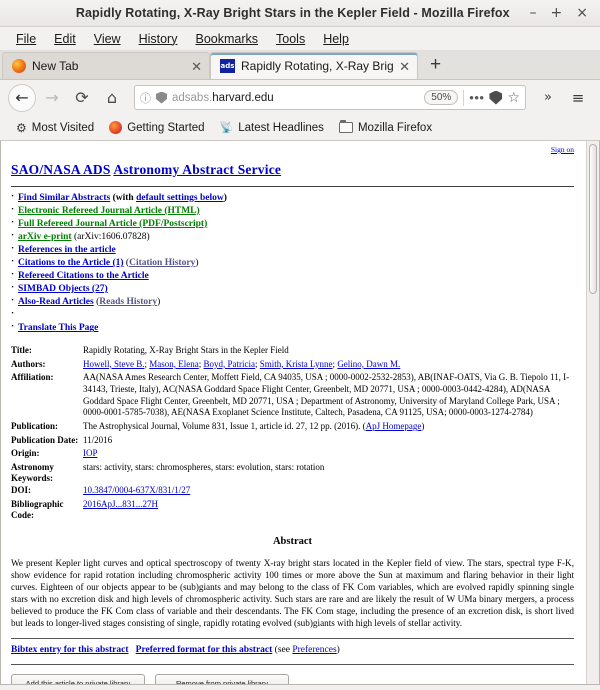  I want to click on menu-bookmarks: Bookmarks, so click(226, 39).